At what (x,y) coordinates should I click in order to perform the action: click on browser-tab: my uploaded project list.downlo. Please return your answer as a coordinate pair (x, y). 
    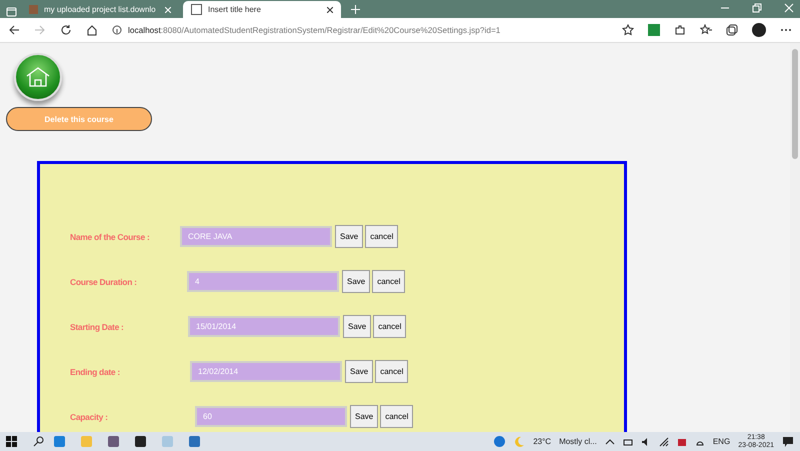
    Looking at the image, I should click on (100, 9).